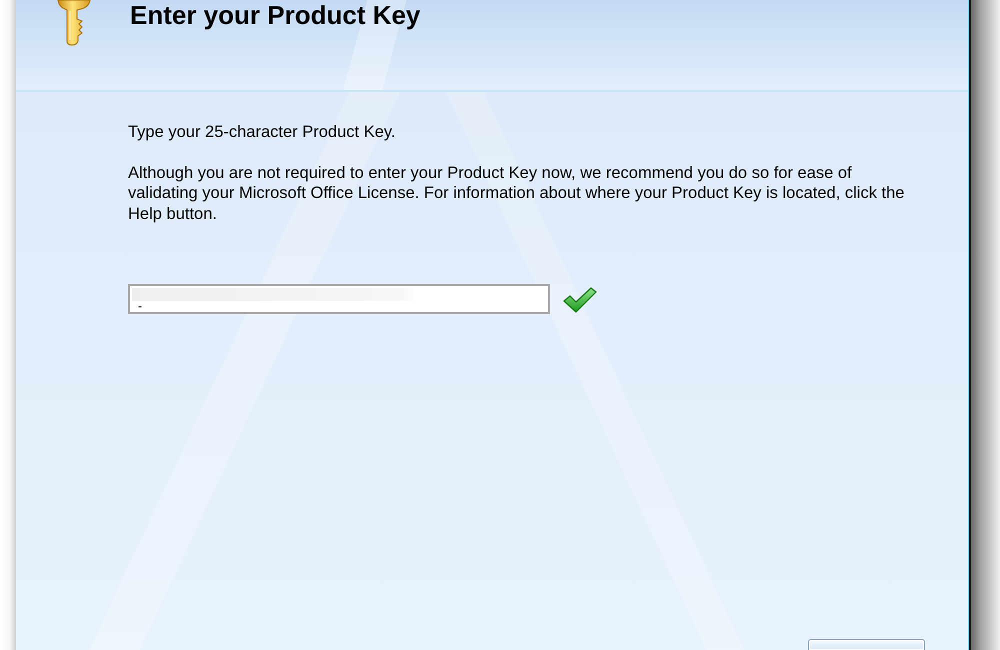  Describe the element at coordinates (74, 23) in the screenshot. I see `key-icon` at that location.